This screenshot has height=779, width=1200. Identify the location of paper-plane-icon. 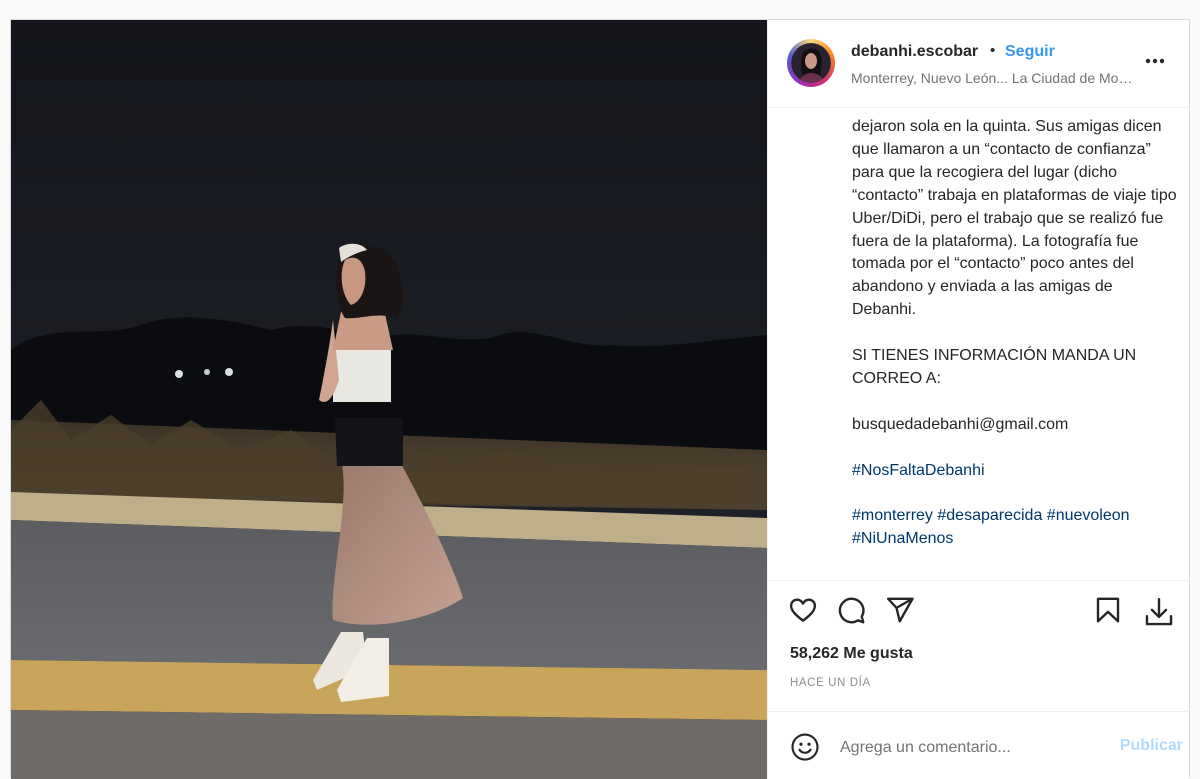
(900, 610).